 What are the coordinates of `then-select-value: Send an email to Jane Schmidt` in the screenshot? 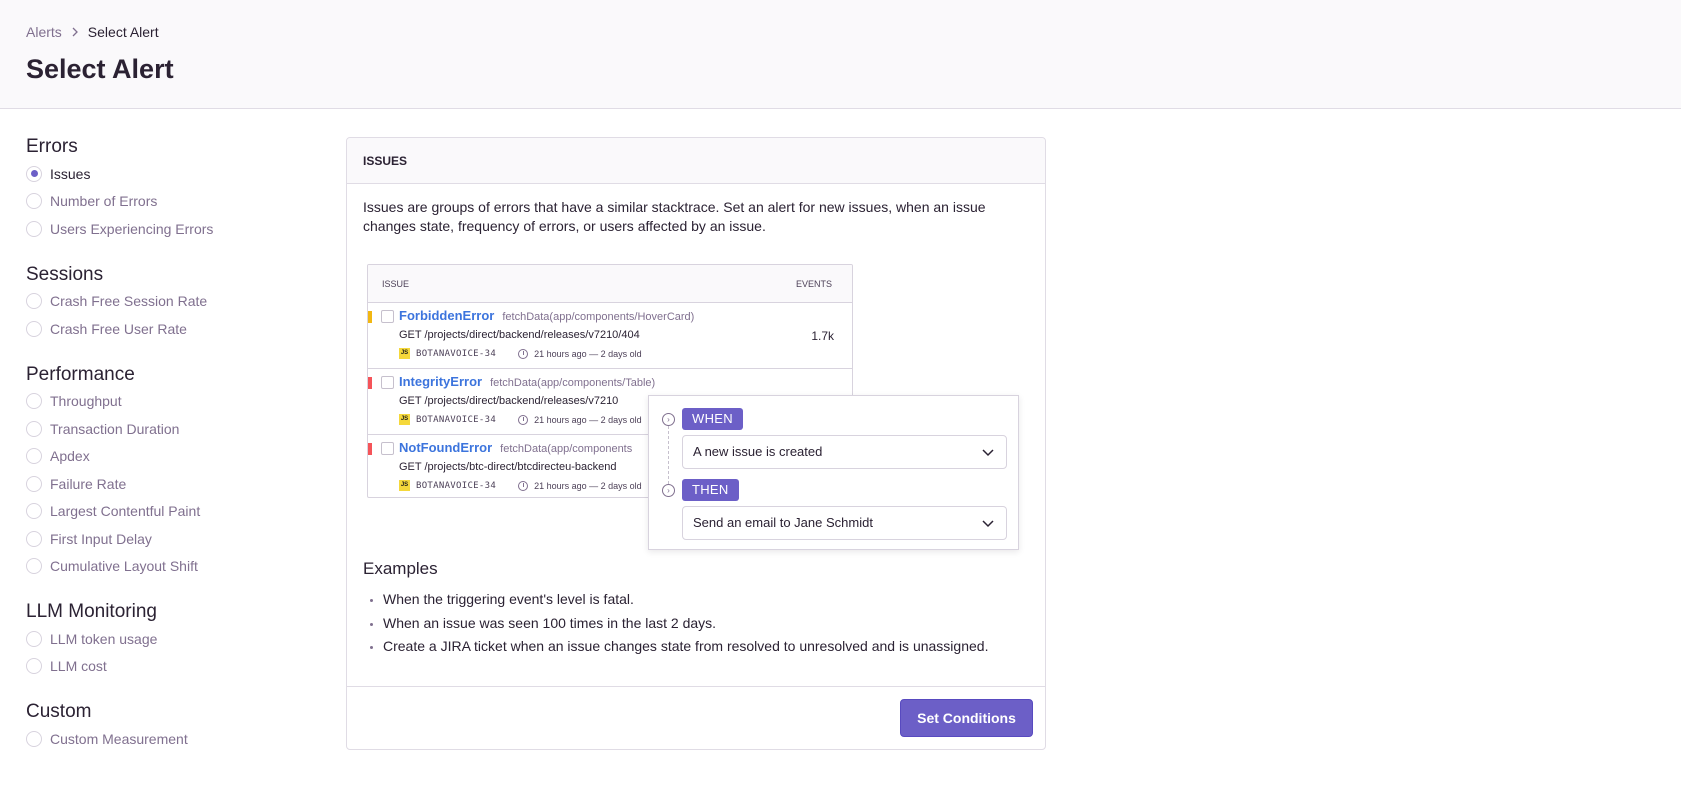 It's located at (783, 522).